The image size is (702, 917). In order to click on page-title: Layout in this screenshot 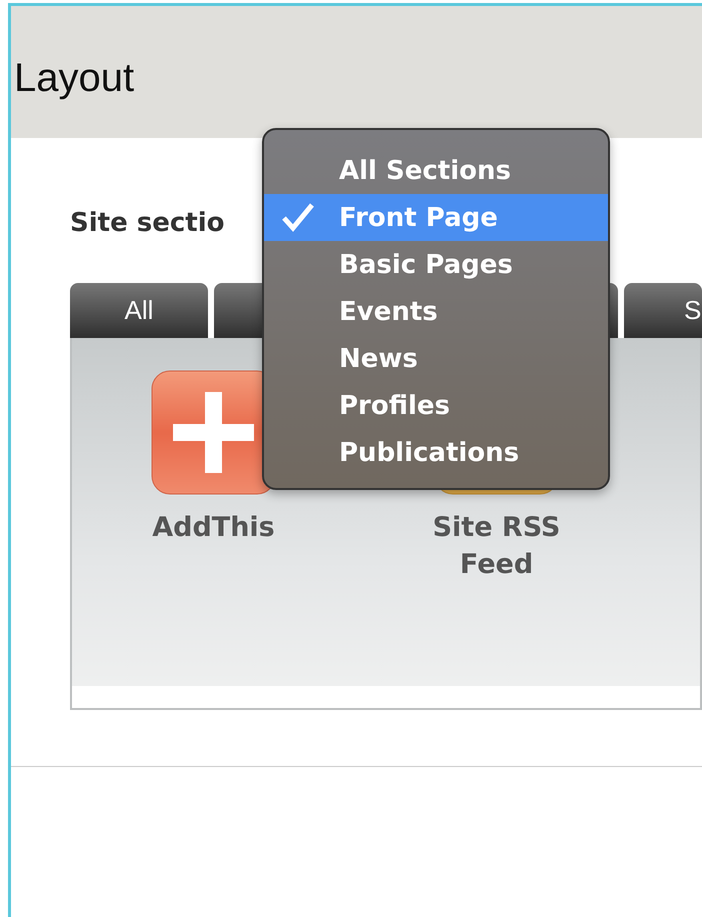, I will do `click(74, 78)`.